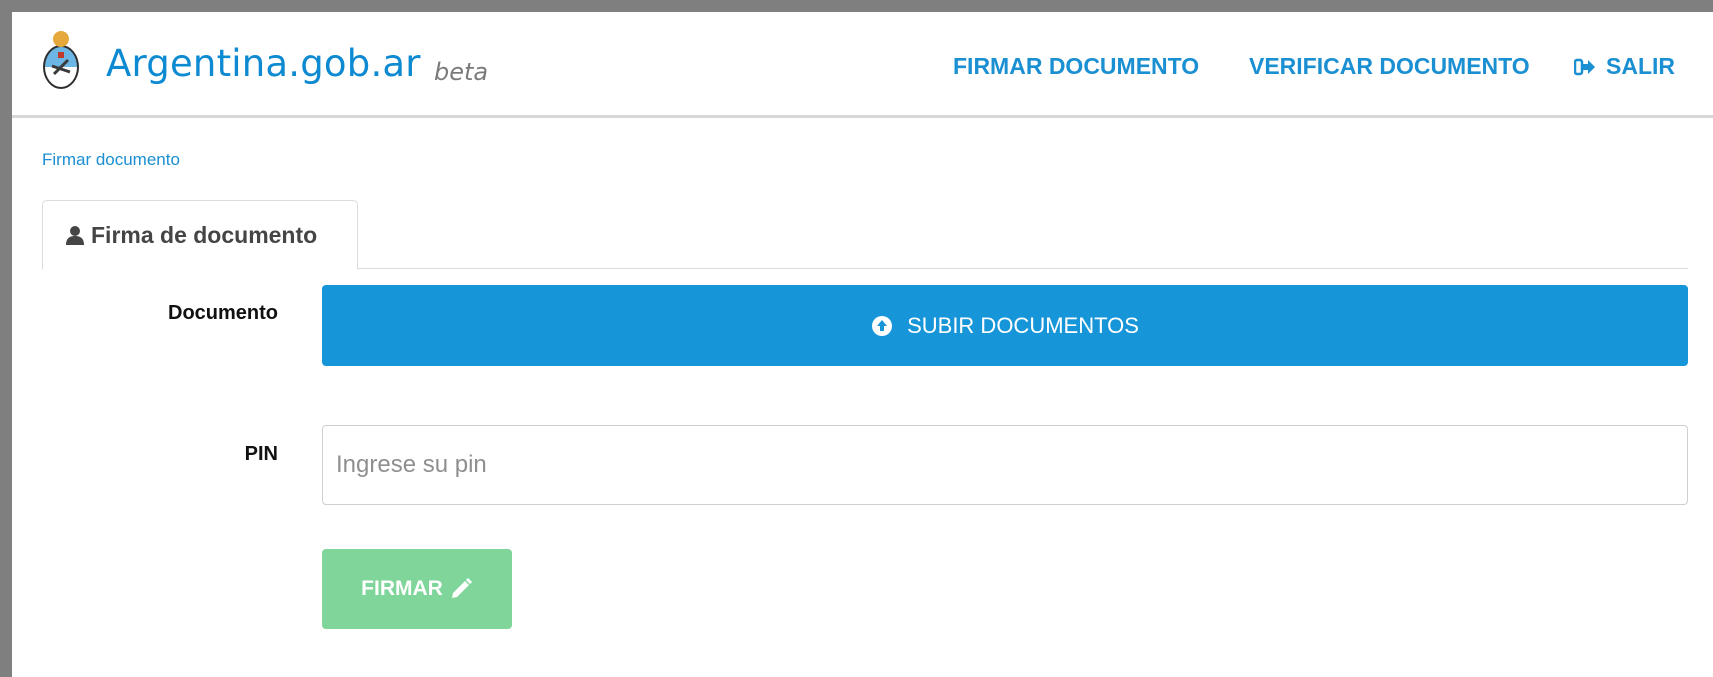  I want to click on firmar-label: FIRMAR, so click(402, 588).